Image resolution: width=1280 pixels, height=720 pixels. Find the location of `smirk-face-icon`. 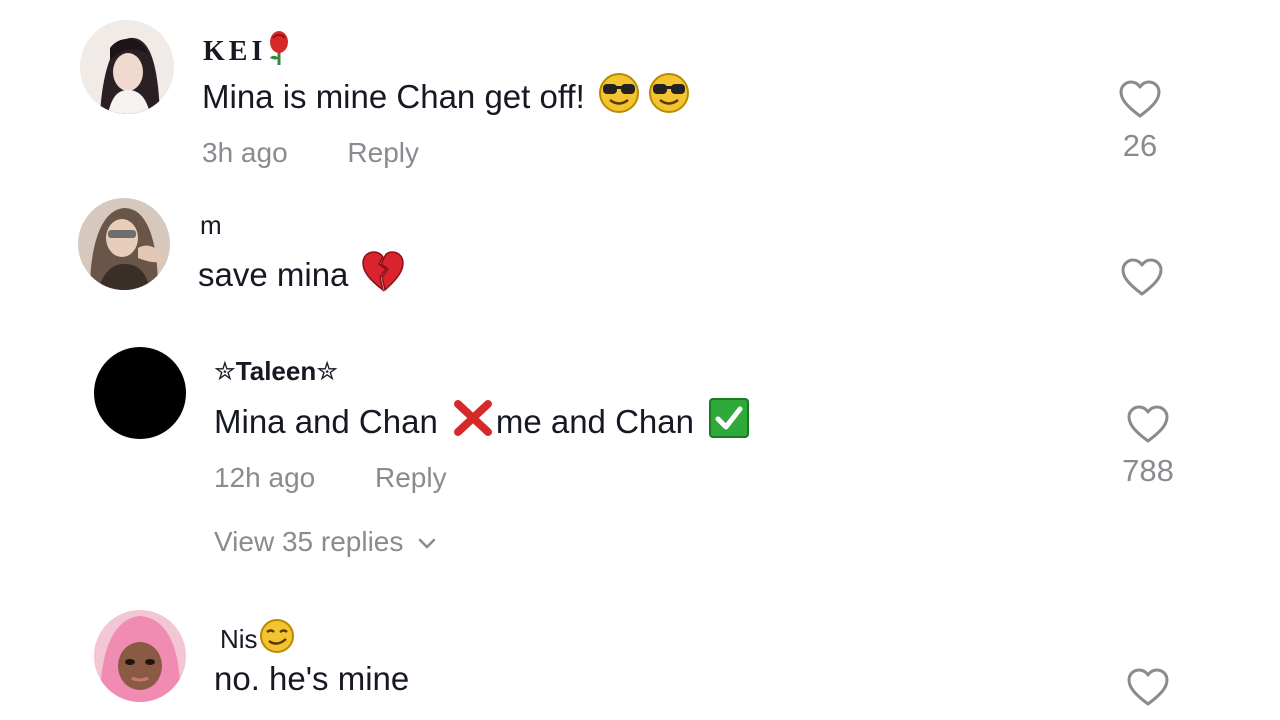

smirk-face-icon is located at coordinates (277, 639).